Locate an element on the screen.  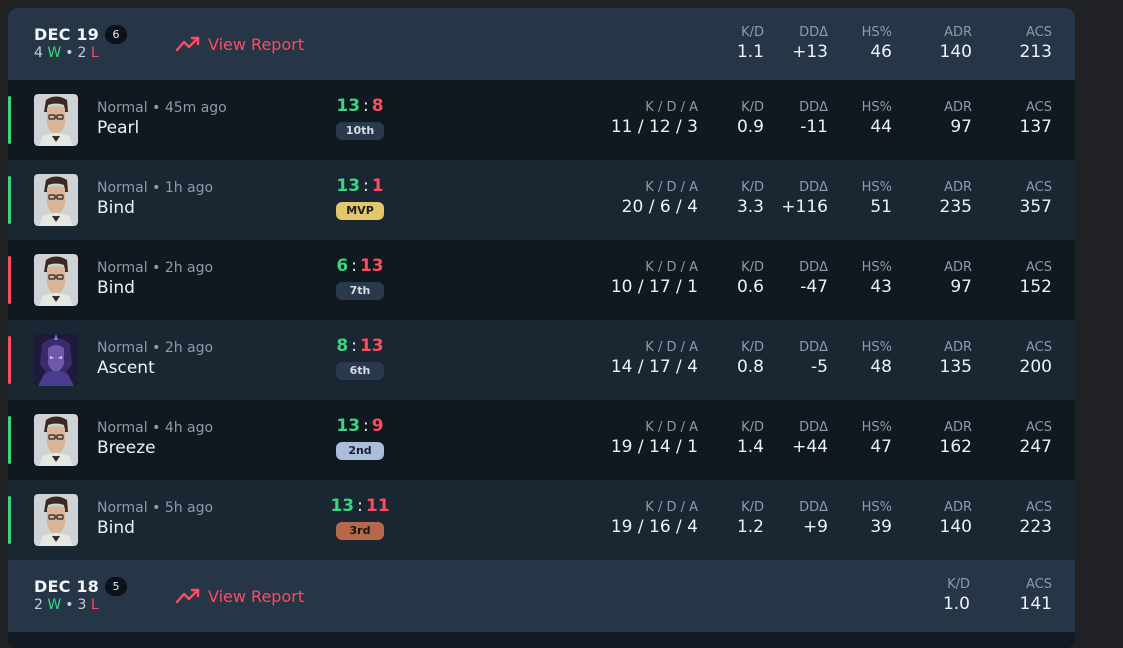
match-kd: K/D 0.6 is located at coordinates (742, 279).